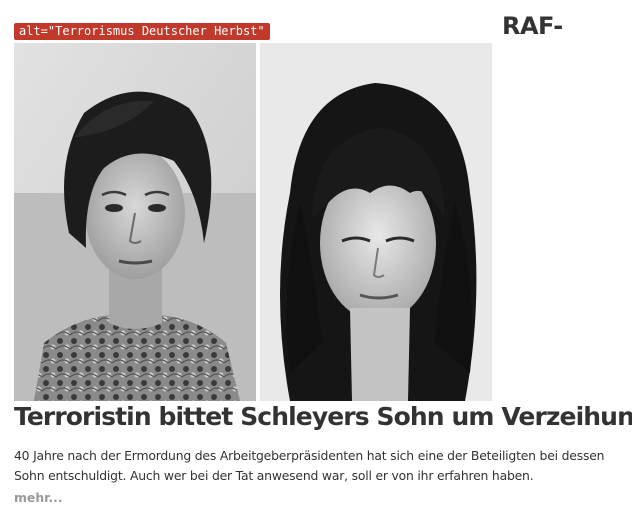 This screenshot has height=525, width=632. What do you see at coordinates (142, 31) in the screenshot?
I see `image-alt-badge: alt="Terrorismus Deutscher Herbst"` at bounding box center [142, 31].